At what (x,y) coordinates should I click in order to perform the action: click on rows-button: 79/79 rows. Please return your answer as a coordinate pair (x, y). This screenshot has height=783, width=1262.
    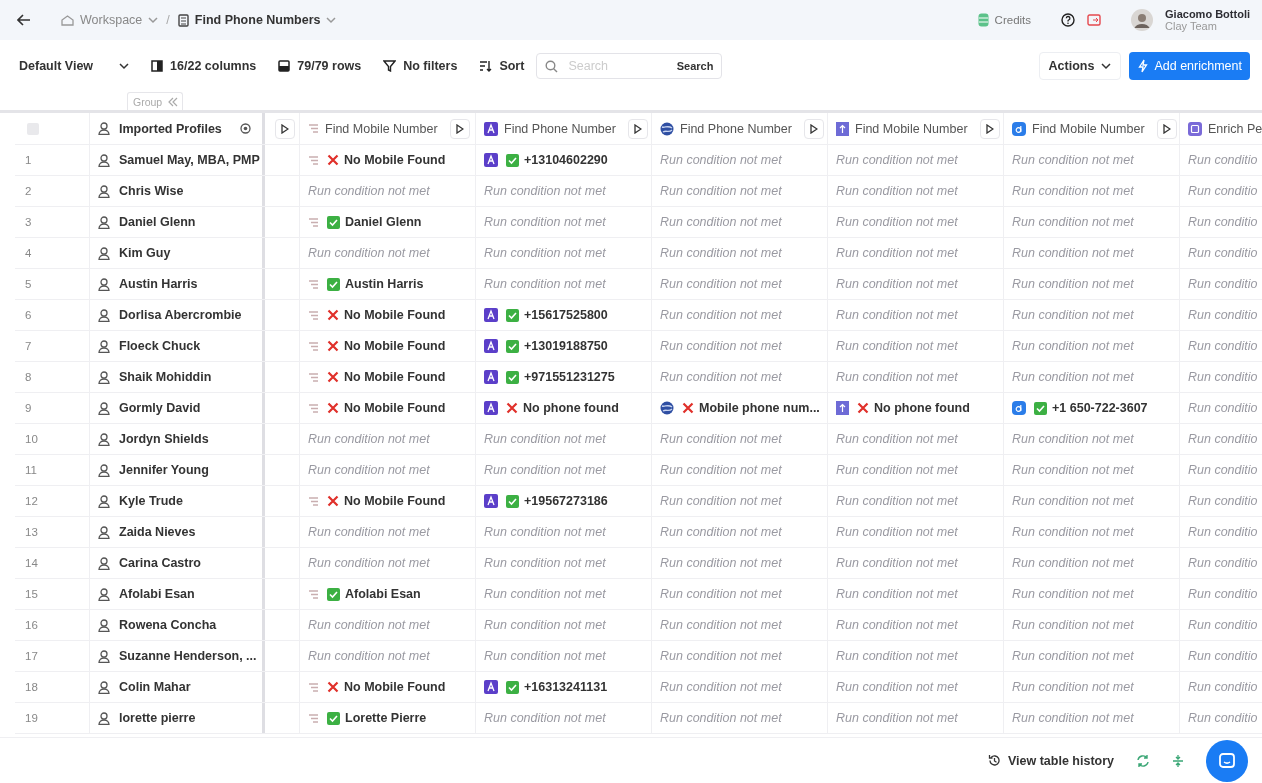
    Looking at the image, I should click on (320, 66).